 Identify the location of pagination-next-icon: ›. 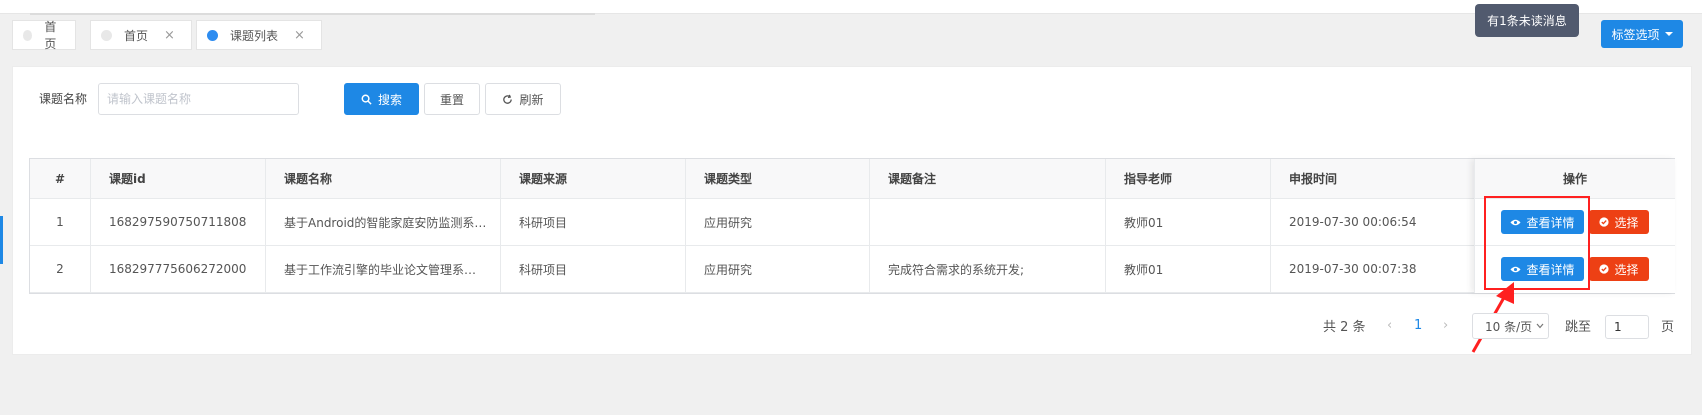
(1445, 325).